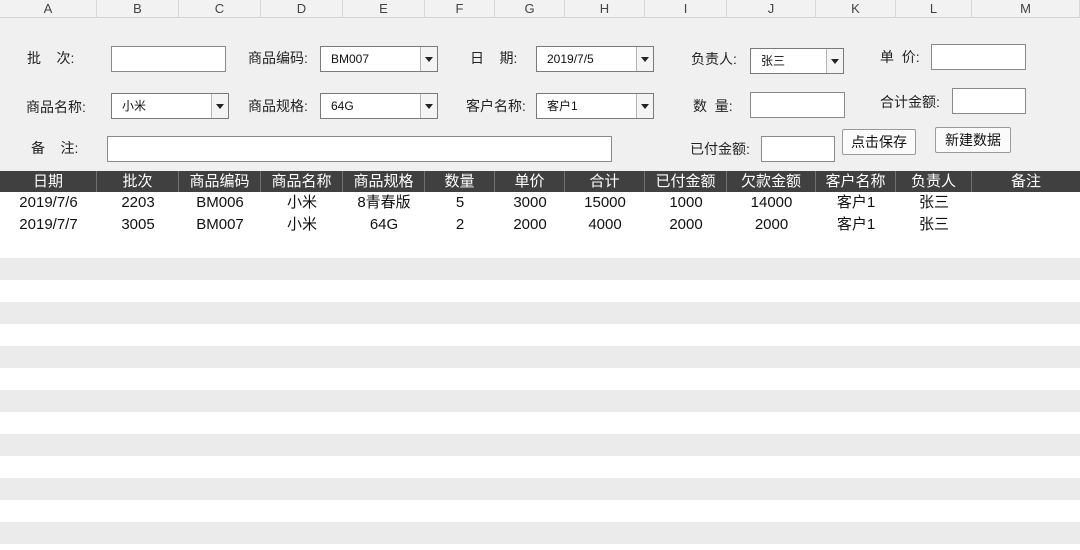 The height and width of the screenshot is (550, 1080). Describe the element at coordinates (168, 59) in the screenshot. I see `batch-input` at that location.